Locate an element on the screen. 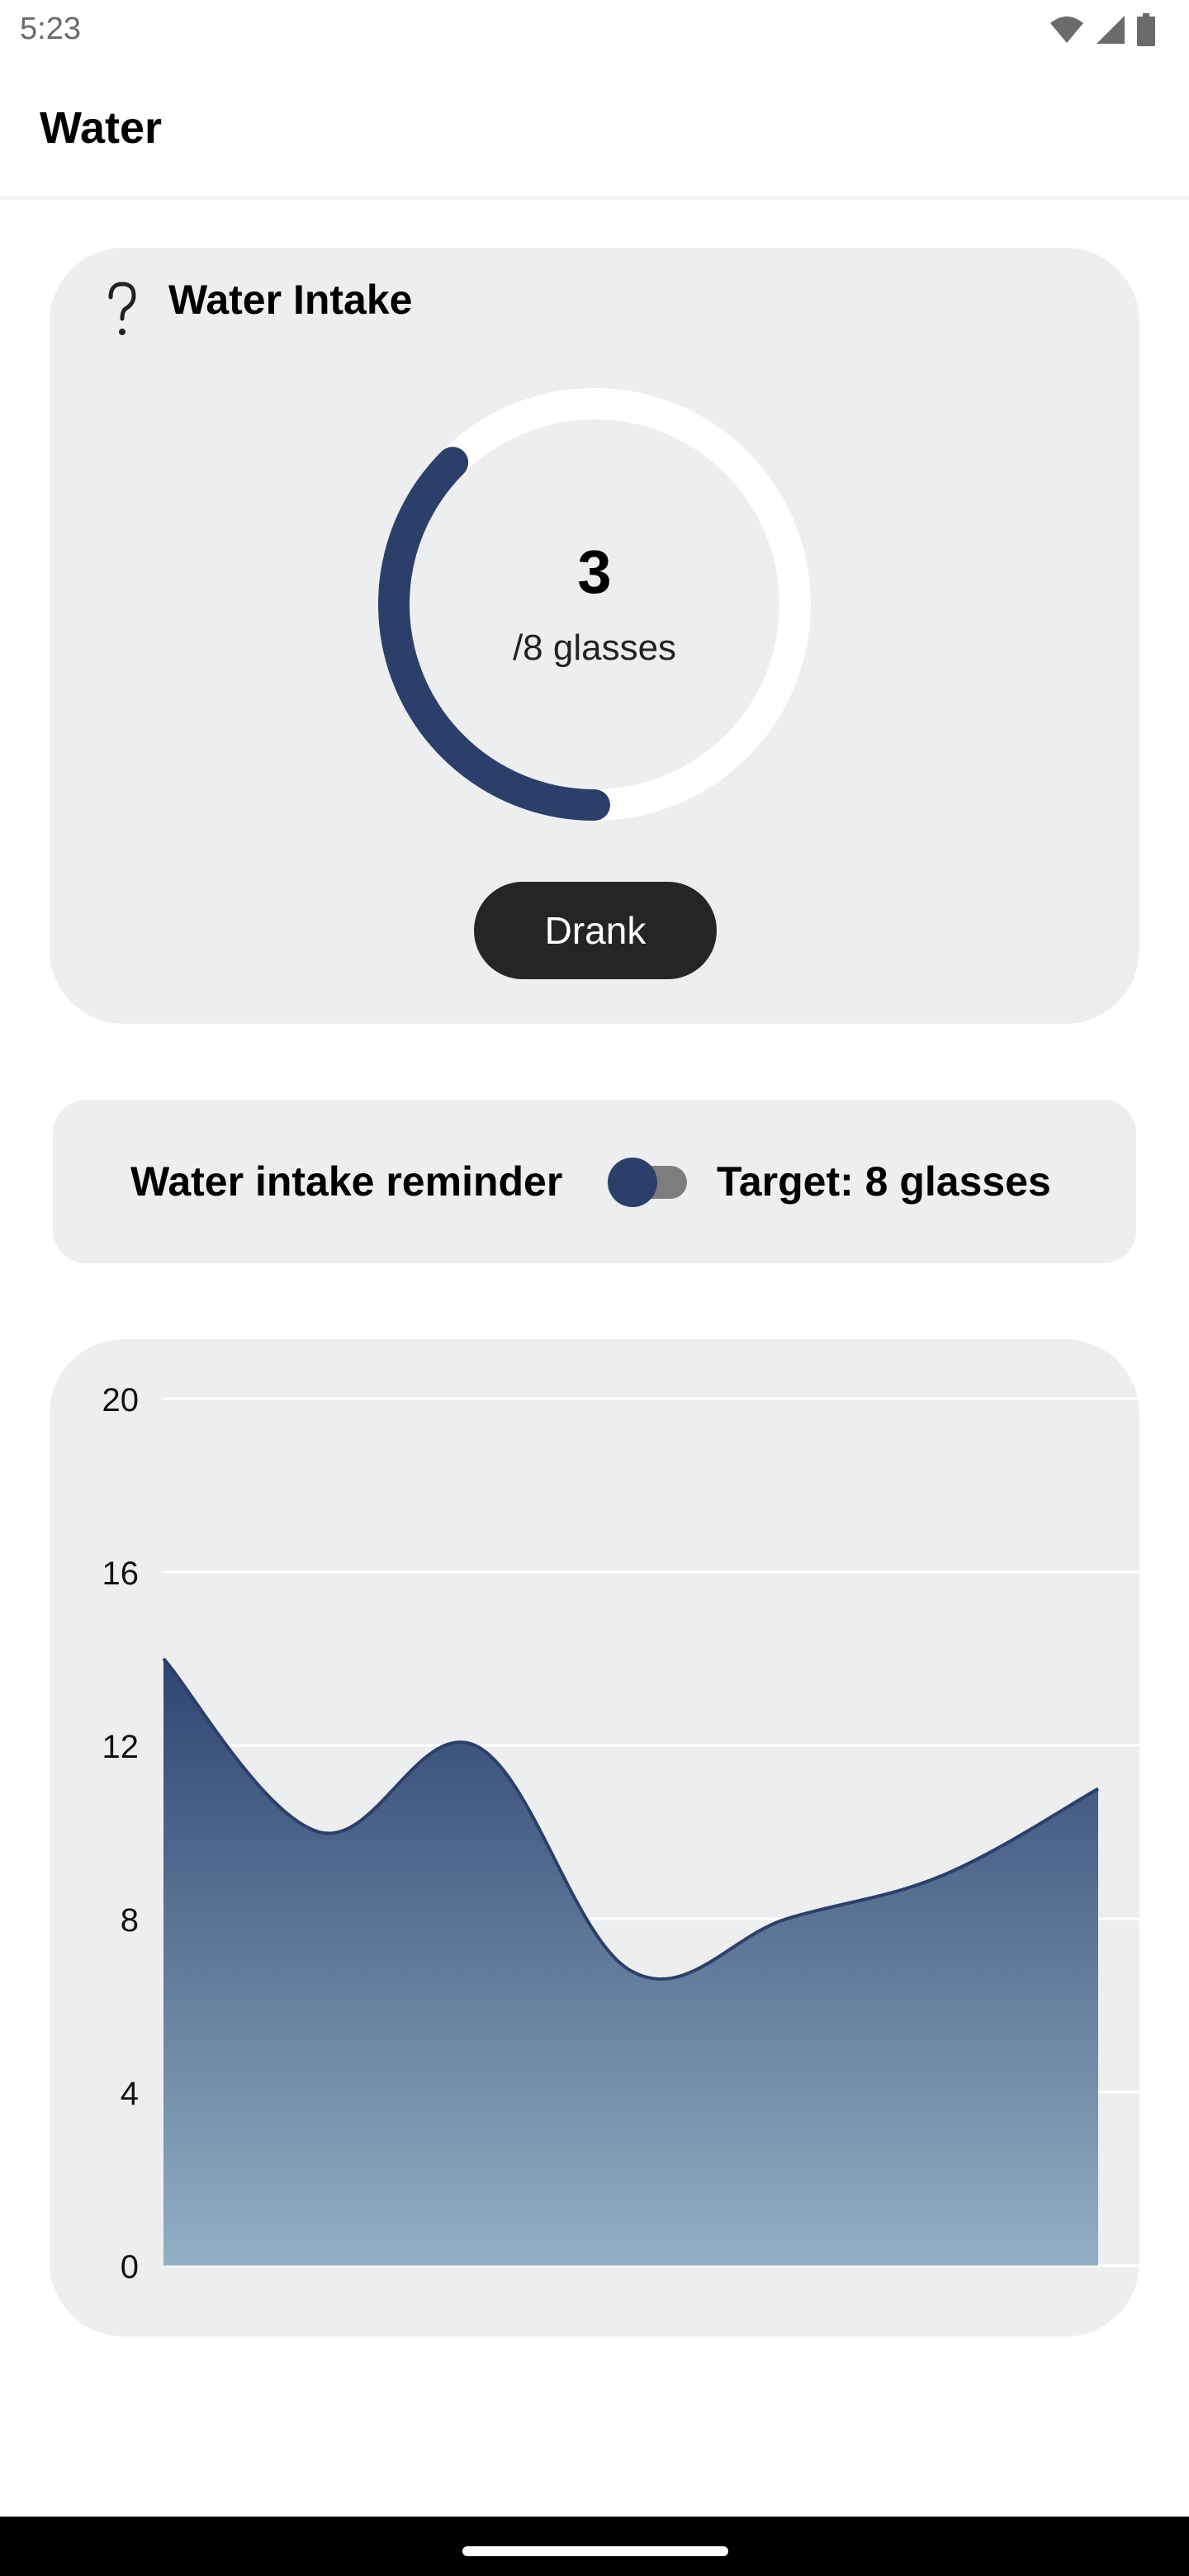 The width and height of the screenshot is (1189, 2576). toggle-knob is located at coordinates (632, 1182).